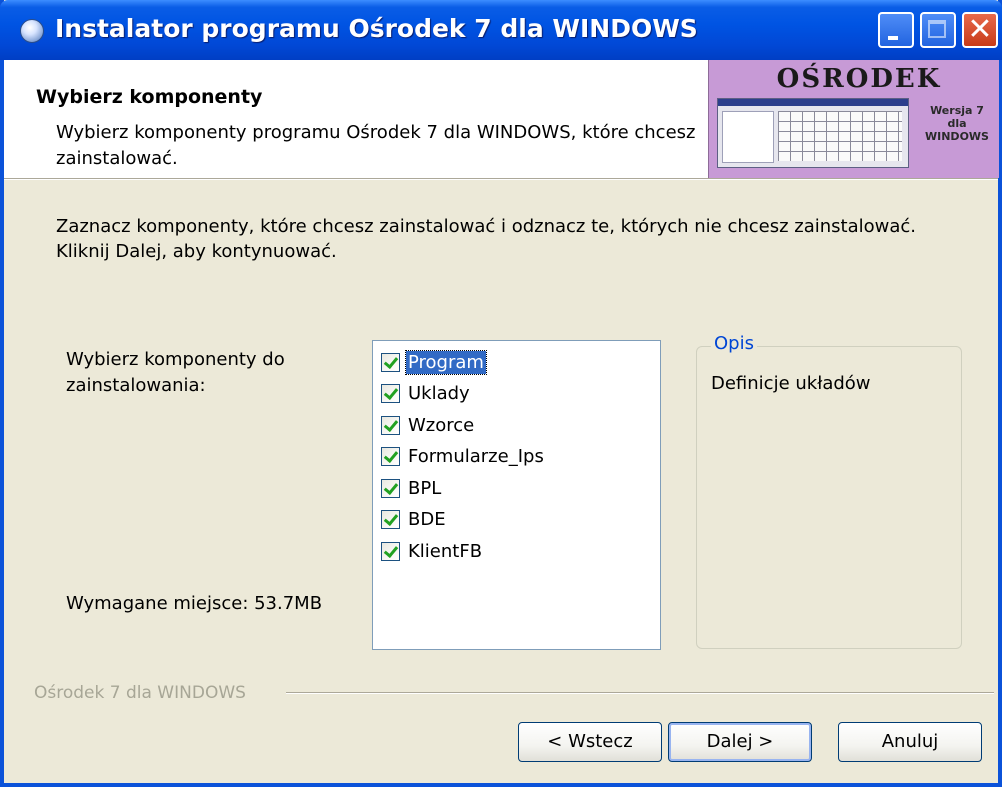 Image resolution: width=1002 pixels, height=787 pixels. Describe the element at coordinates (427, 519) in the screenshot. I see `component-label: BDE` at that location.